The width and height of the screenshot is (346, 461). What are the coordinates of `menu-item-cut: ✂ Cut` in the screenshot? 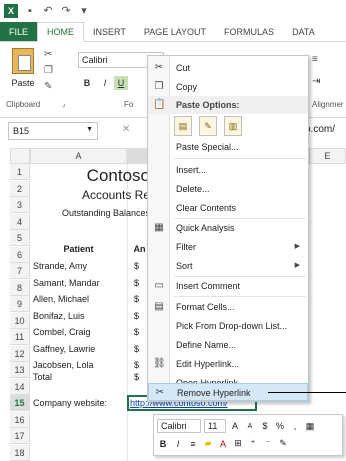 It's located at (228, 68).